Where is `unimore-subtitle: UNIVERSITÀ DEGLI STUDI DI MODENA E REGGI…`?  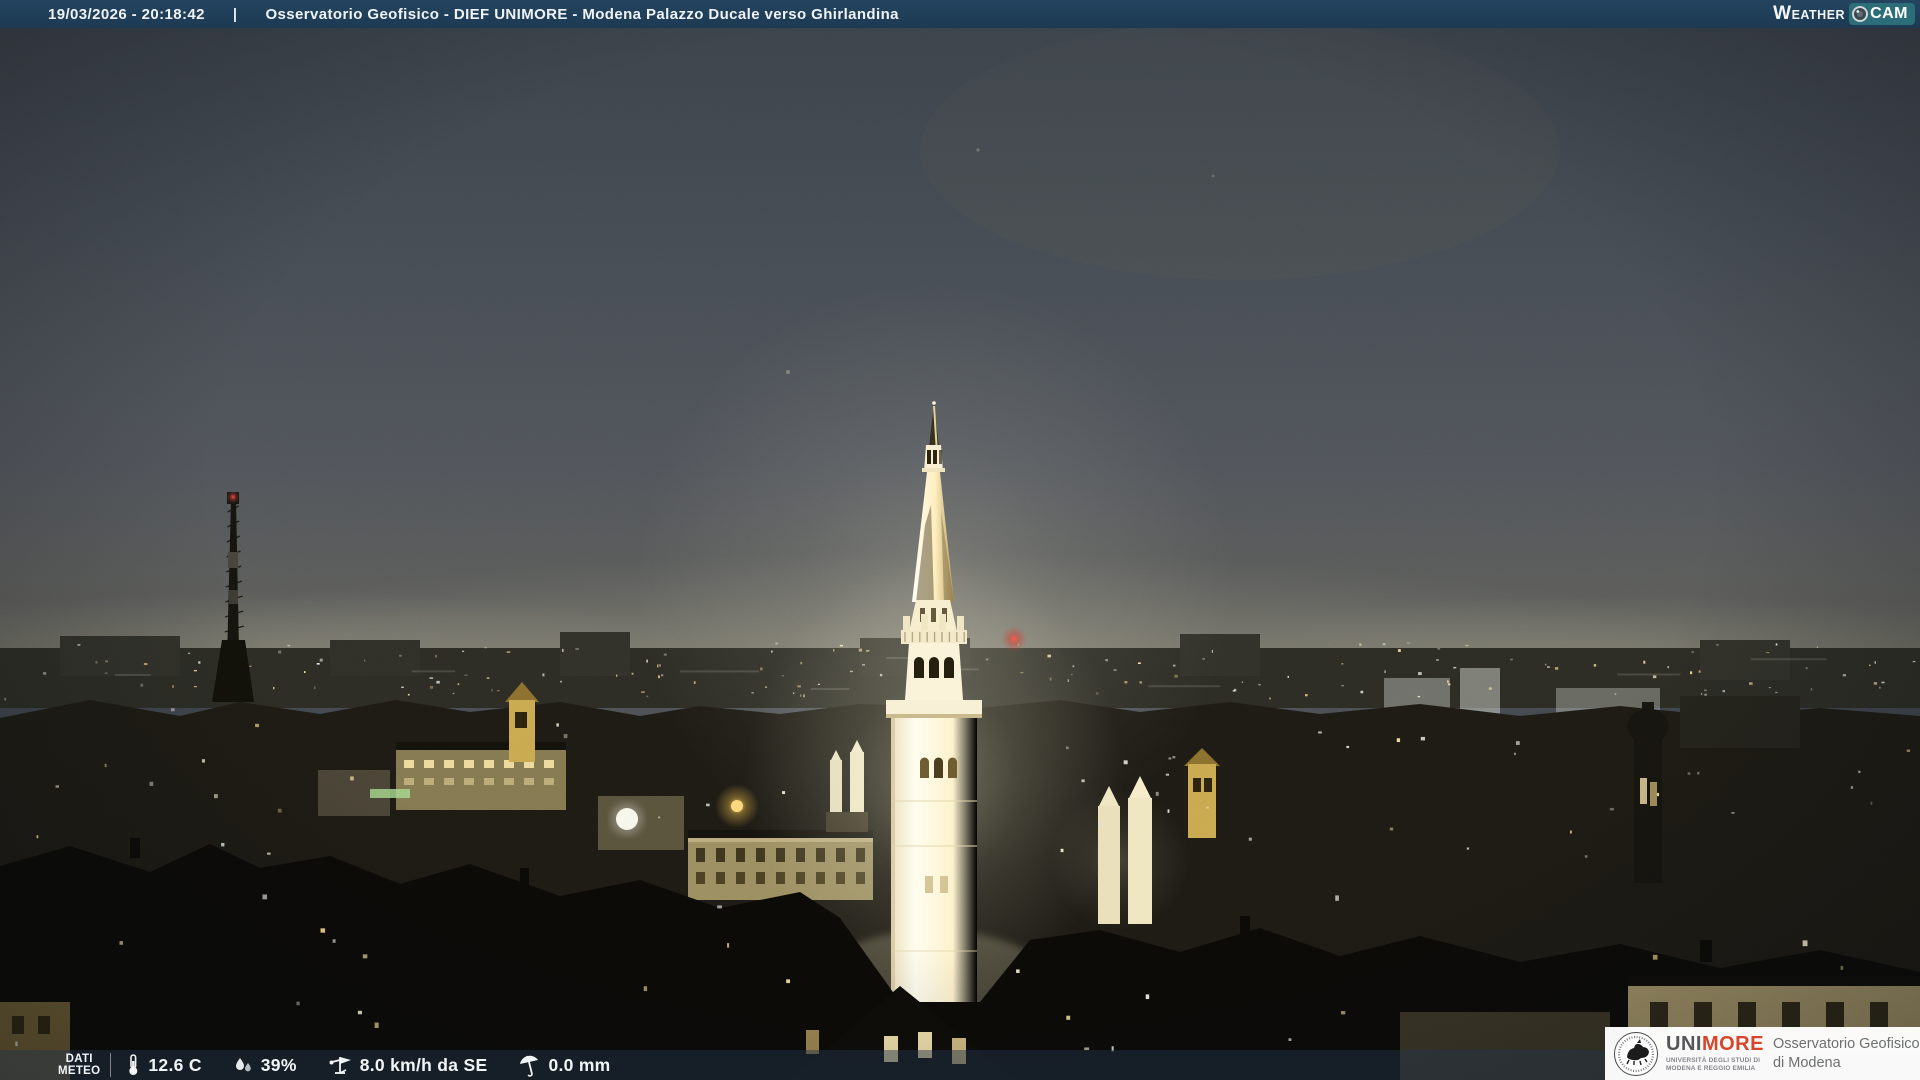
unimore-subtitle: UNIVERSITÀ DEGLI STUDI DI MODENA E REGGI… is located at coordinates (1713, 1064).